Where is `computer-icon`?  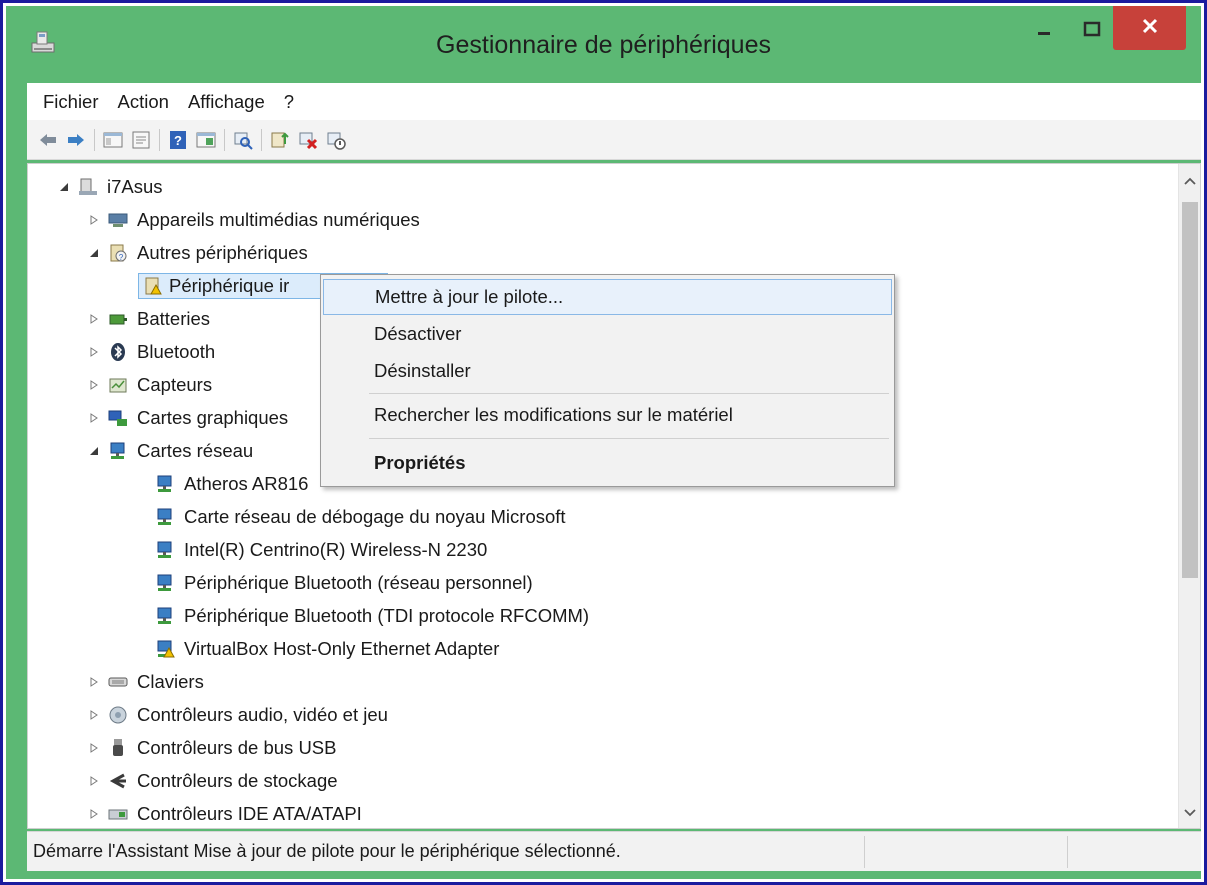 computer-icon is located at coordinates (88, 187).